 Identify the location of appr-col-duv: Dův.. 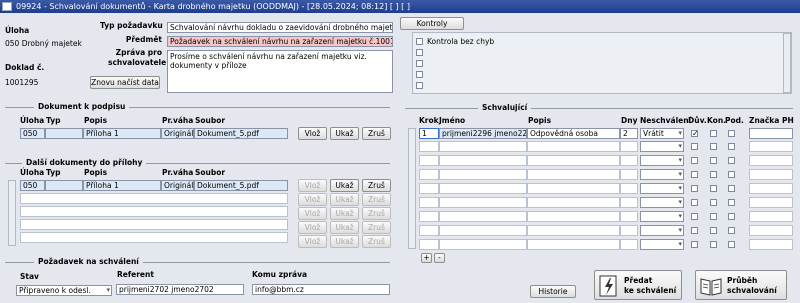
(697, 120).